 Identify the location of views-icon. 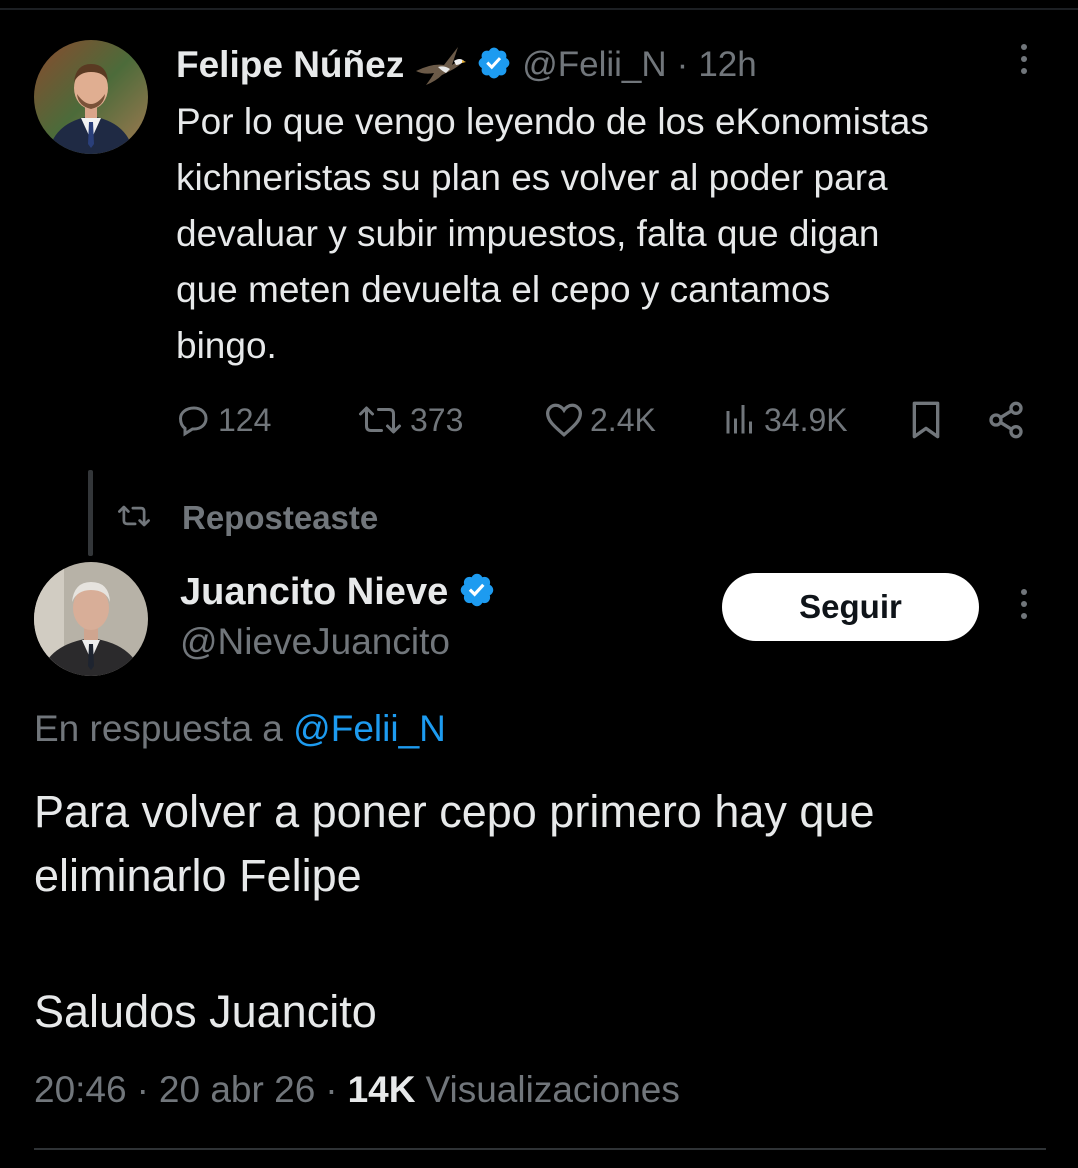
(740, 420).